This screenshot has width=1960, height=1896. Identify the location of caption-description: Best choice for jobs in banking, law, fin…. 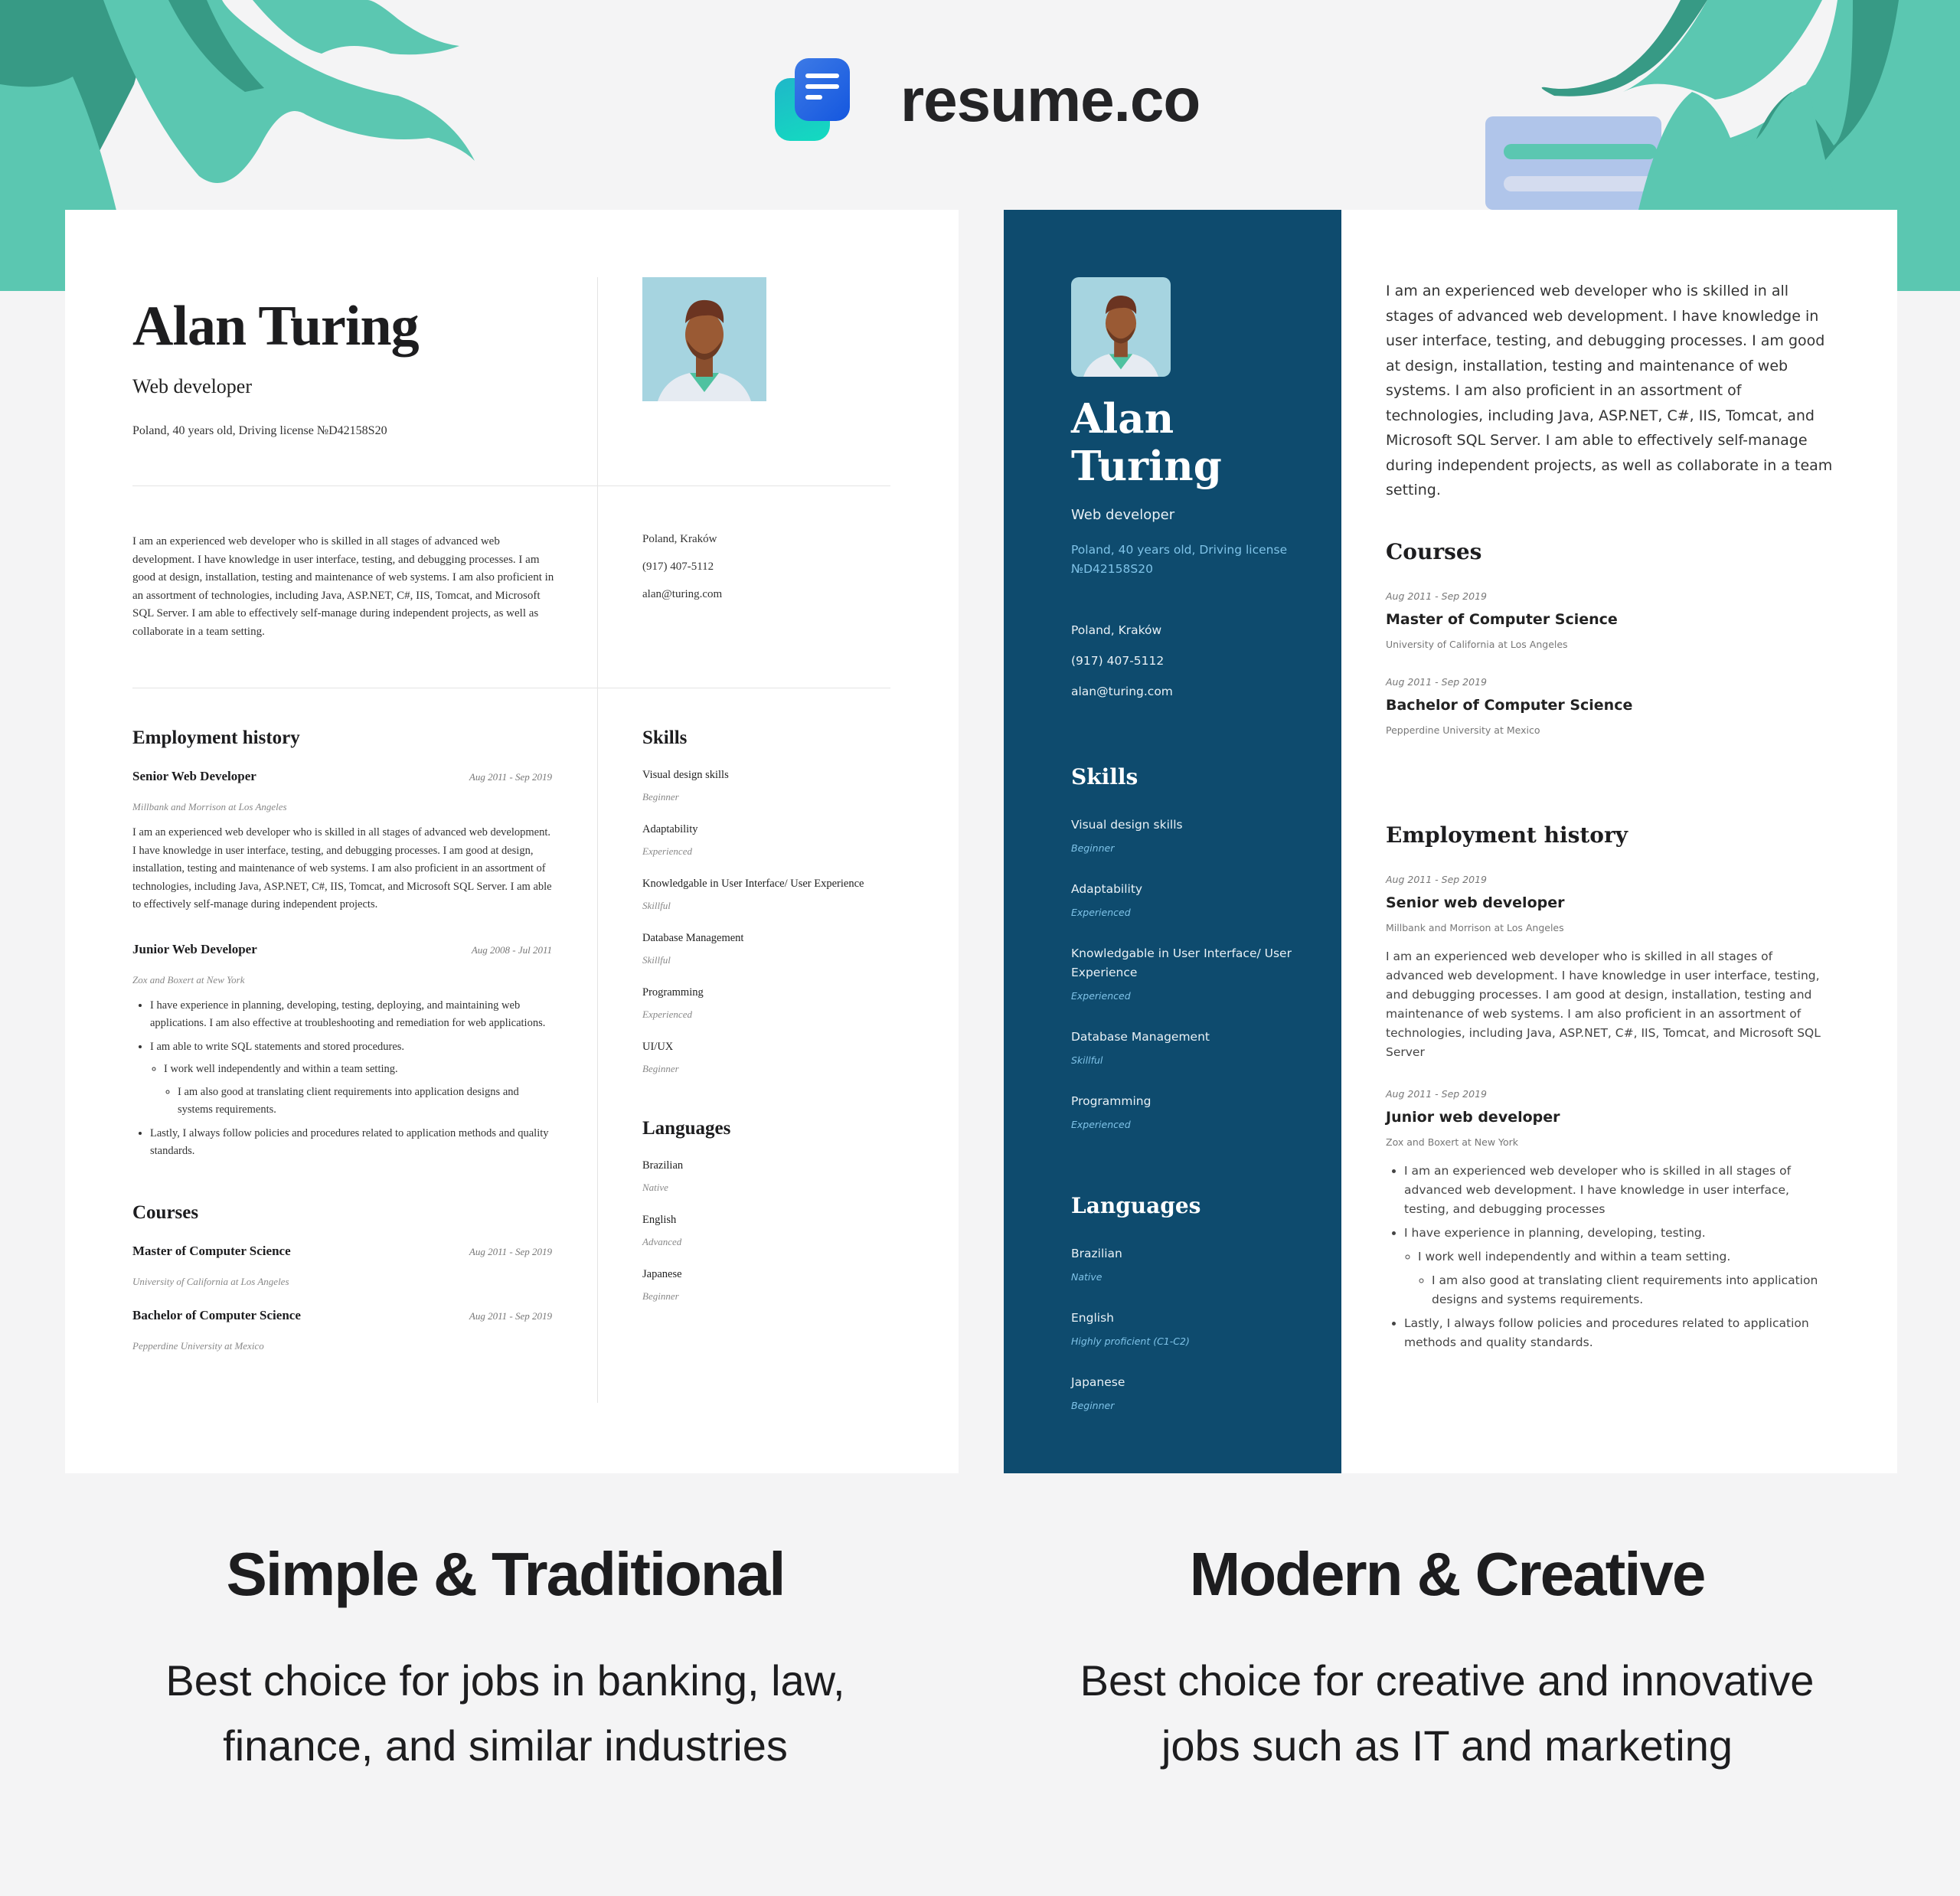
(505, 1713).